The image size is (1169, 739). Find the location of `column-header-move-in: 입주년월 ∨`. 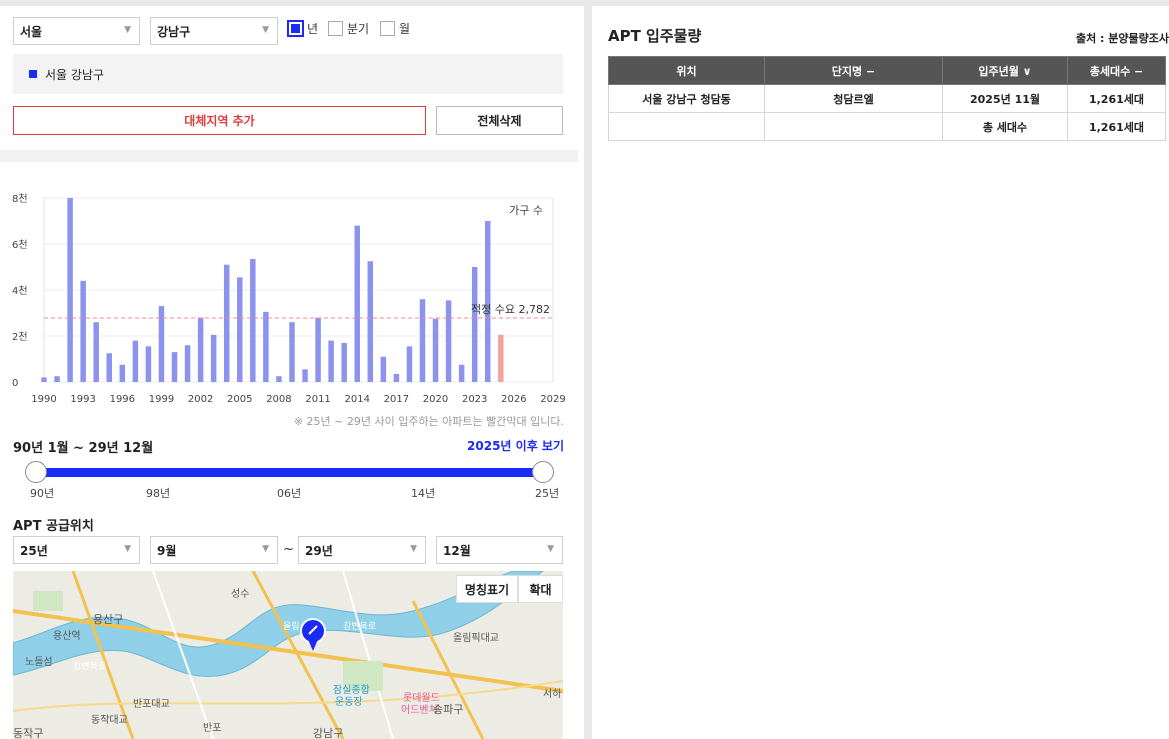

column-header-move-in: 입주년월 ∨ is located at coordinates (1005, 70).